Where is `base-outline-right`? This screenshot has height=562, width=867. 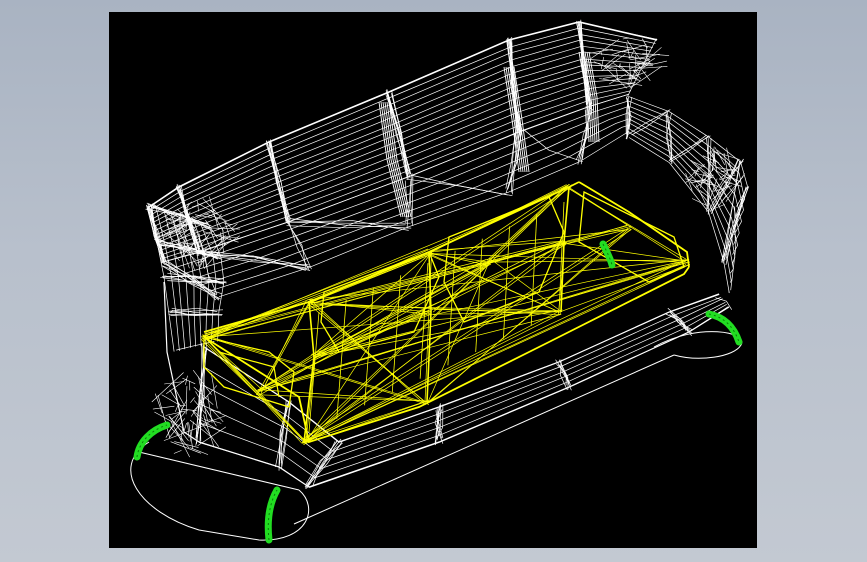
base-outline-right is located at coordinates (698, 345).